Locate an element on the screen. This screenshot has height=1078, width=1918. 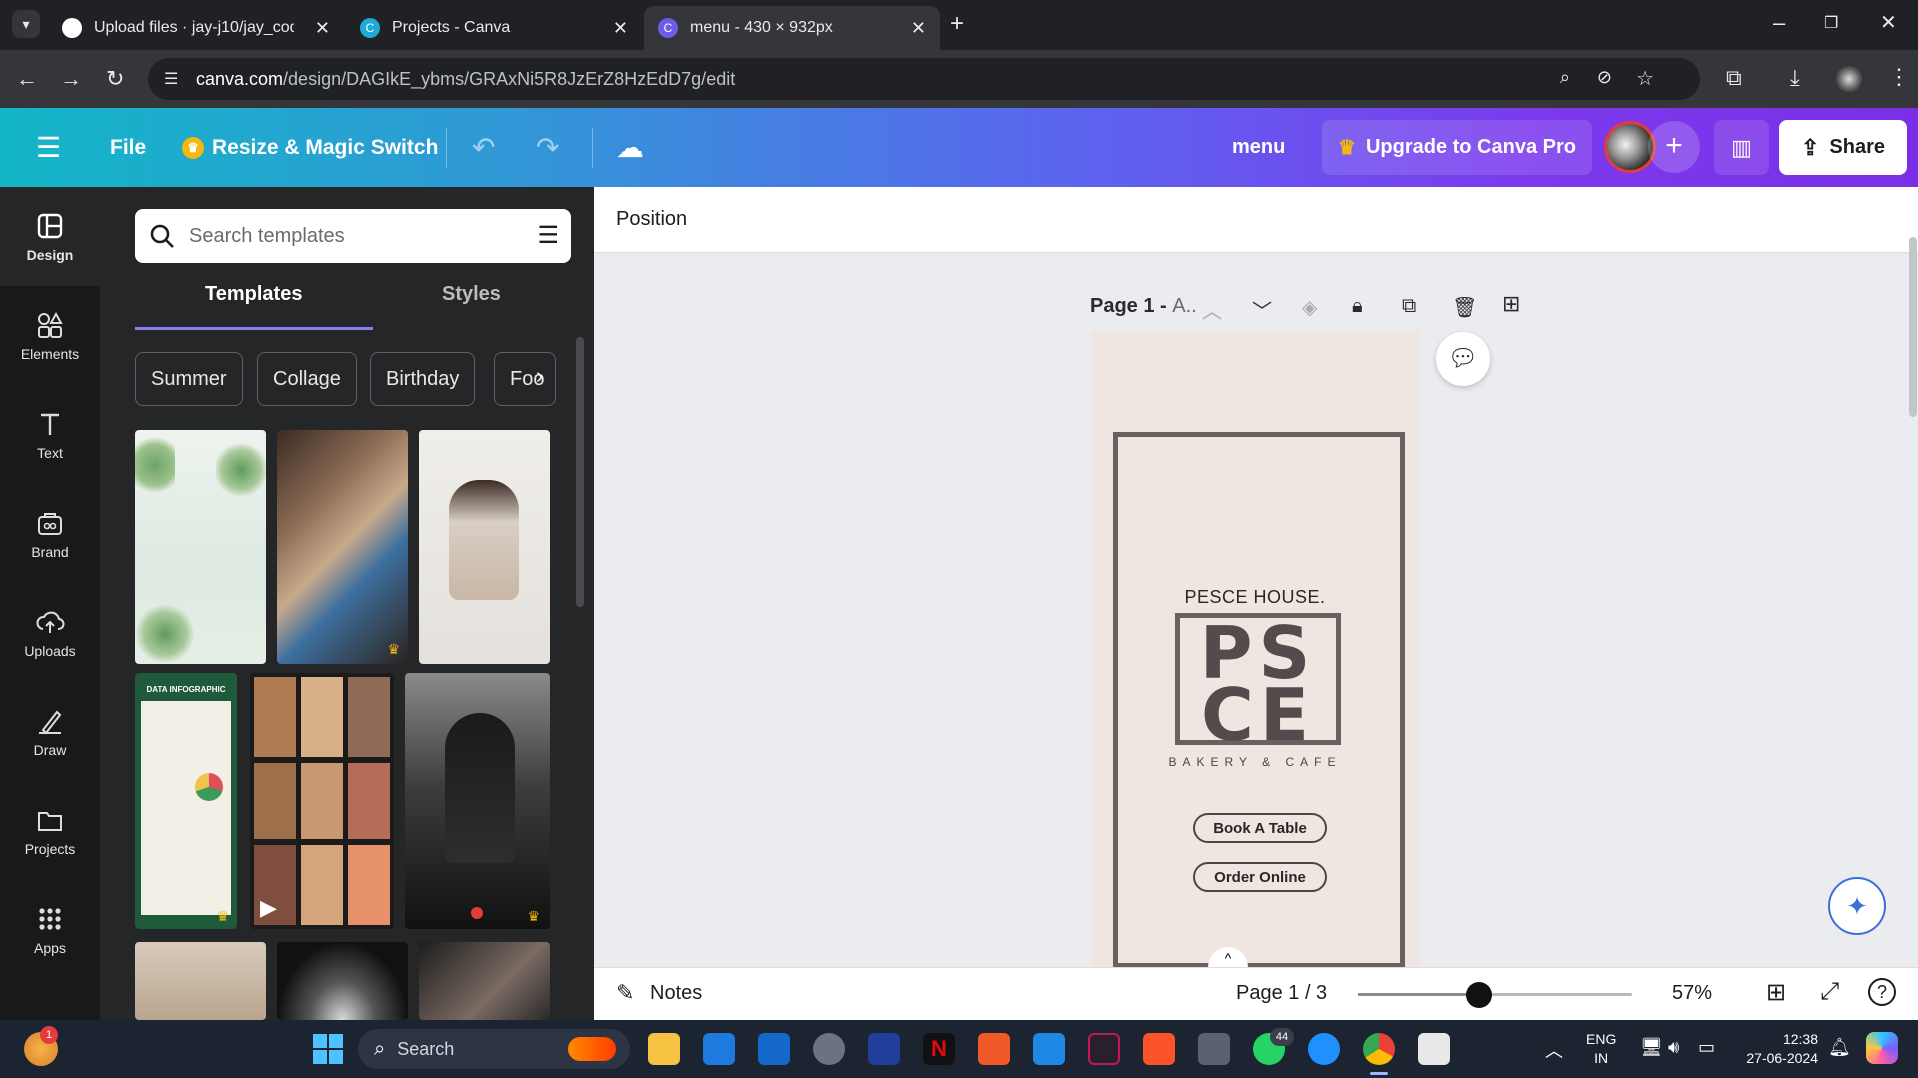
calculator-icon is located at coordinates (1214, 1049).